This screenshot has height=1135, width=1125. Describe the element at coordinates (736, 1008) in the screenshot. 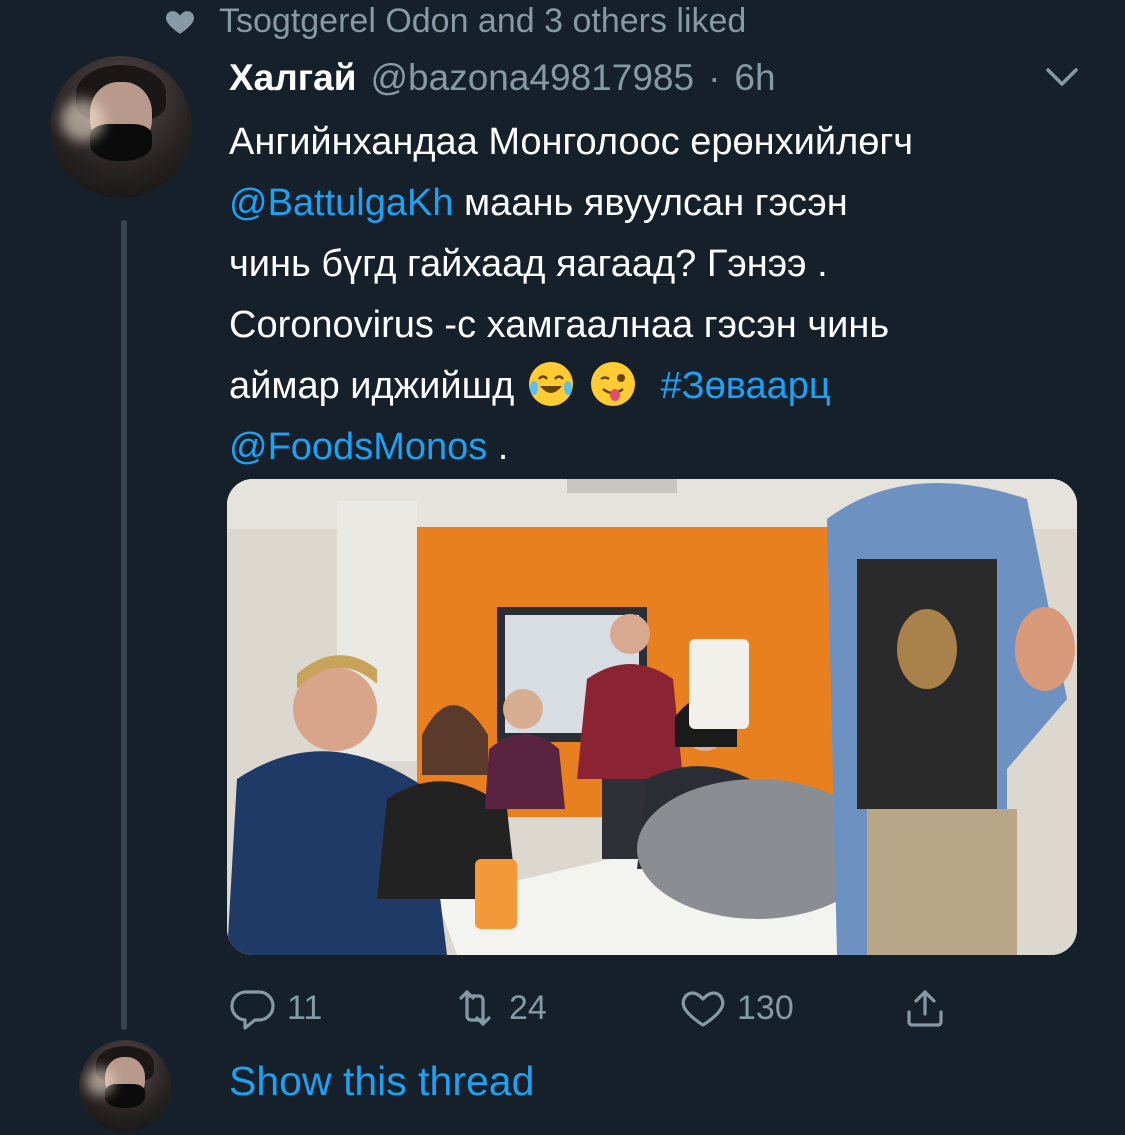

I see `like-button: 130` at that location.